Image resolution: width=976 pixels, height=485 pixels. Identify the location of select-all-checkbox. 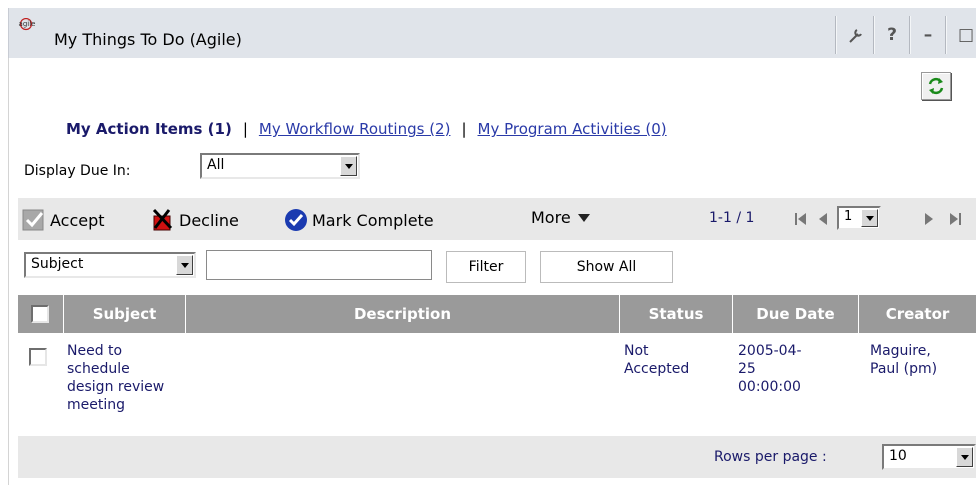
(40, 314).